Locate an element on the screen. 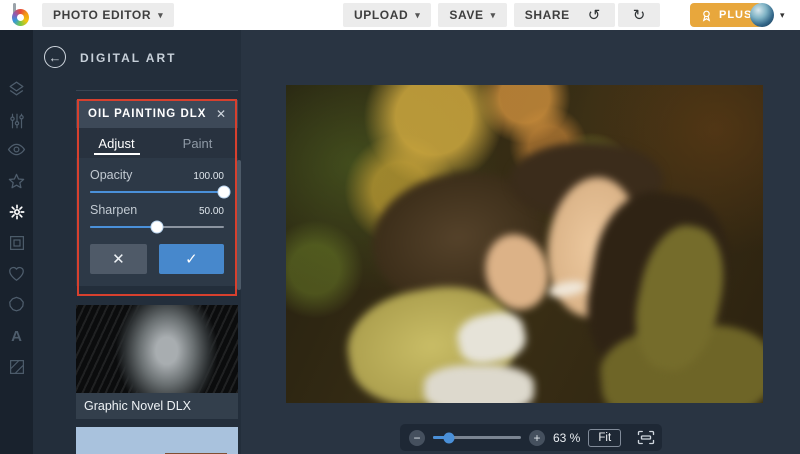 The height and width of the screenshot is (454, 800). zoom-percent-value: 63 % is located at coordinates (567, 437).